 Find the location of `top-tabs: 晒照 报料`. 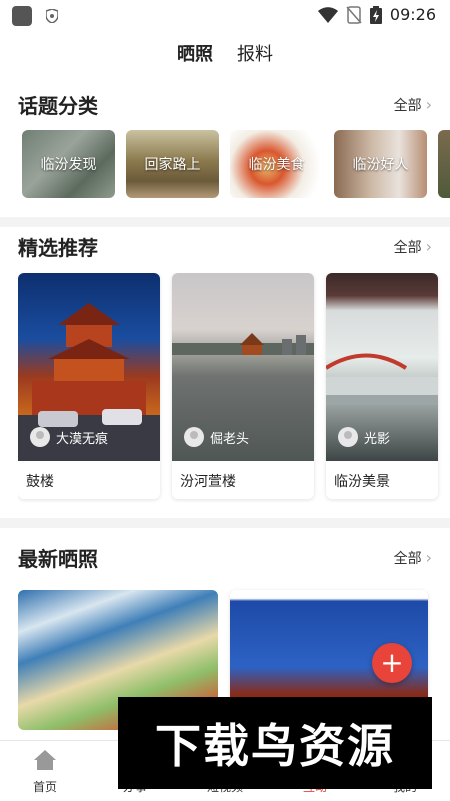

top-tabs: 晒照 报料 is located at coordinates (225, 55).